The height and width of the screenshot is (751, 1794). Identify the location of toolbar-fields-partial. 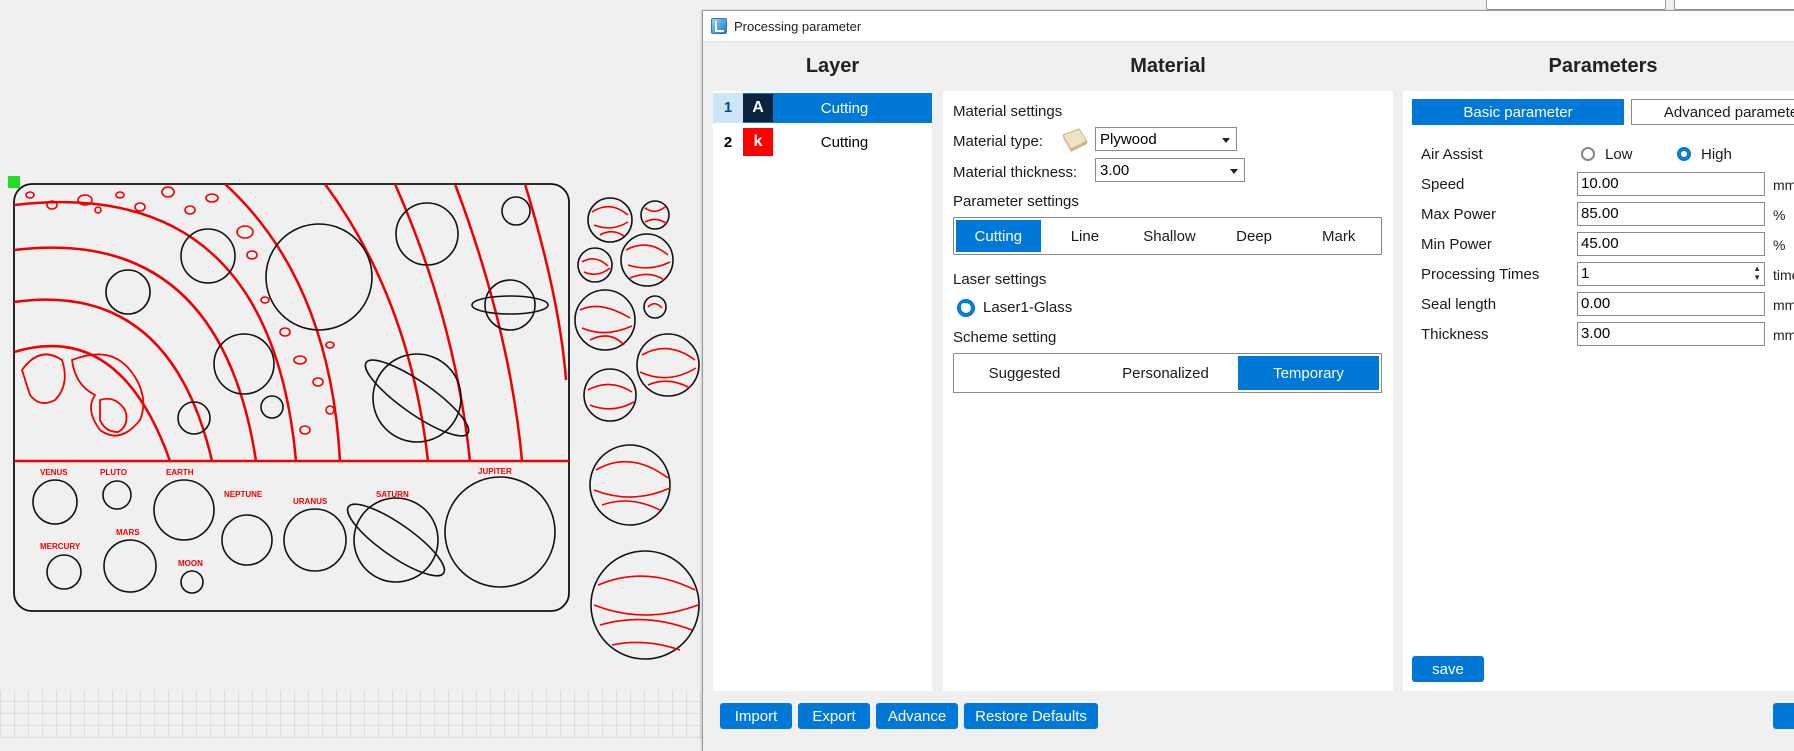
(1640, 5).